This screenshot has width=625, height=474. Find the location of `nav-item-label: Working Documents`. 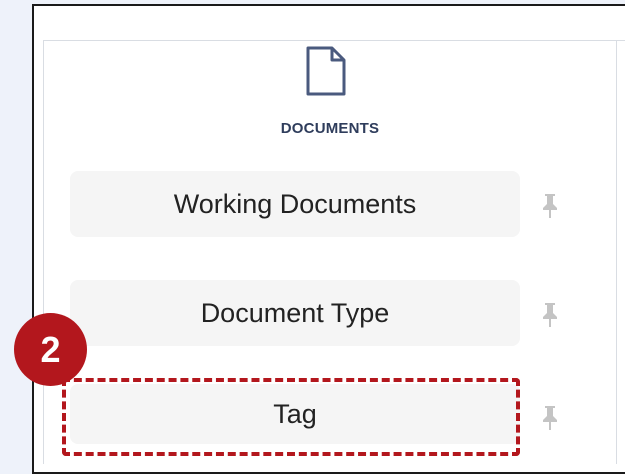

nav-item-label: Working Documents is located at coordinates (295, 203).